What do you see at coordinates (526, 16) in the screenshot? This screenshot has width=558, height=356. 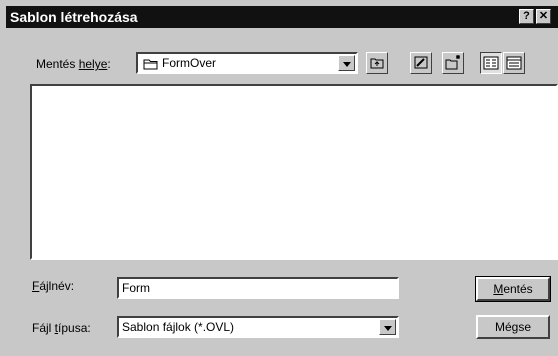 I see `help-button: ?` at bounding box center [526, 16].